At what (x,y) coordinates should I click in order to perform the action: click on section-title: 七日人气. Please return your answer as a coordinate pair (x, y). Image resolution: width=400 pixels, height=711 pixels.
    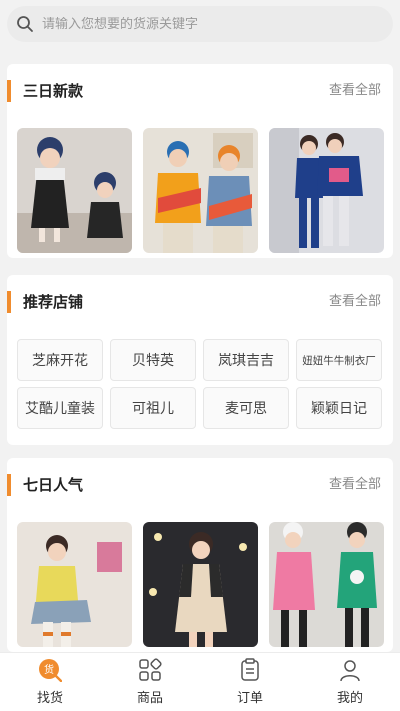
    Looking at the image, I should click on (53, 485).